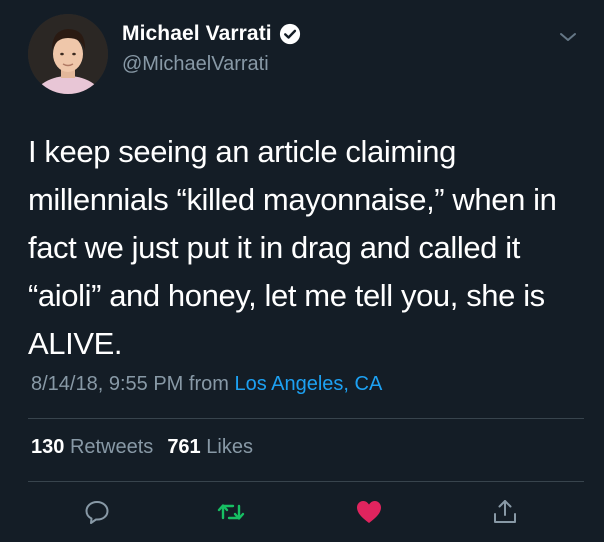 This screenshot has height=542, width=604. I want to click on retweets-label: Retweets, so click(111, 447).